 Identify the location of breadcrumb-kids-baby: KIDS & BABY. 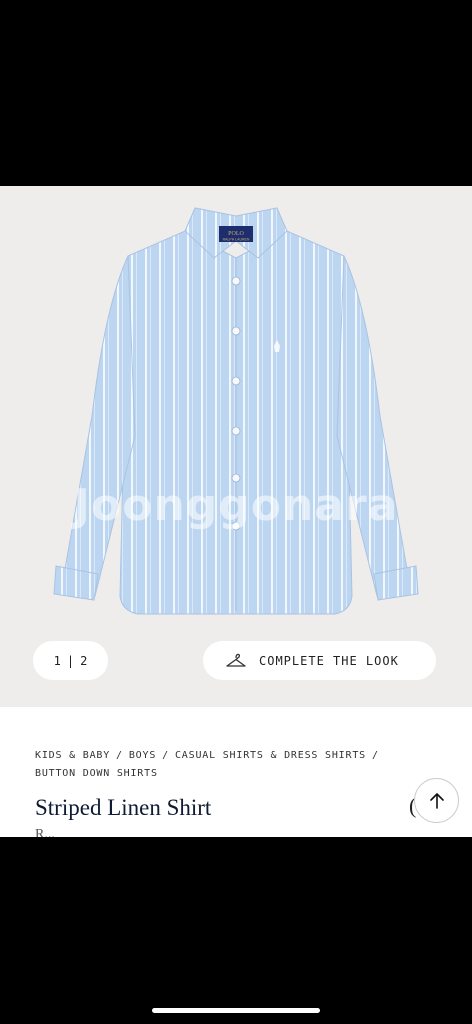
(72, 755).